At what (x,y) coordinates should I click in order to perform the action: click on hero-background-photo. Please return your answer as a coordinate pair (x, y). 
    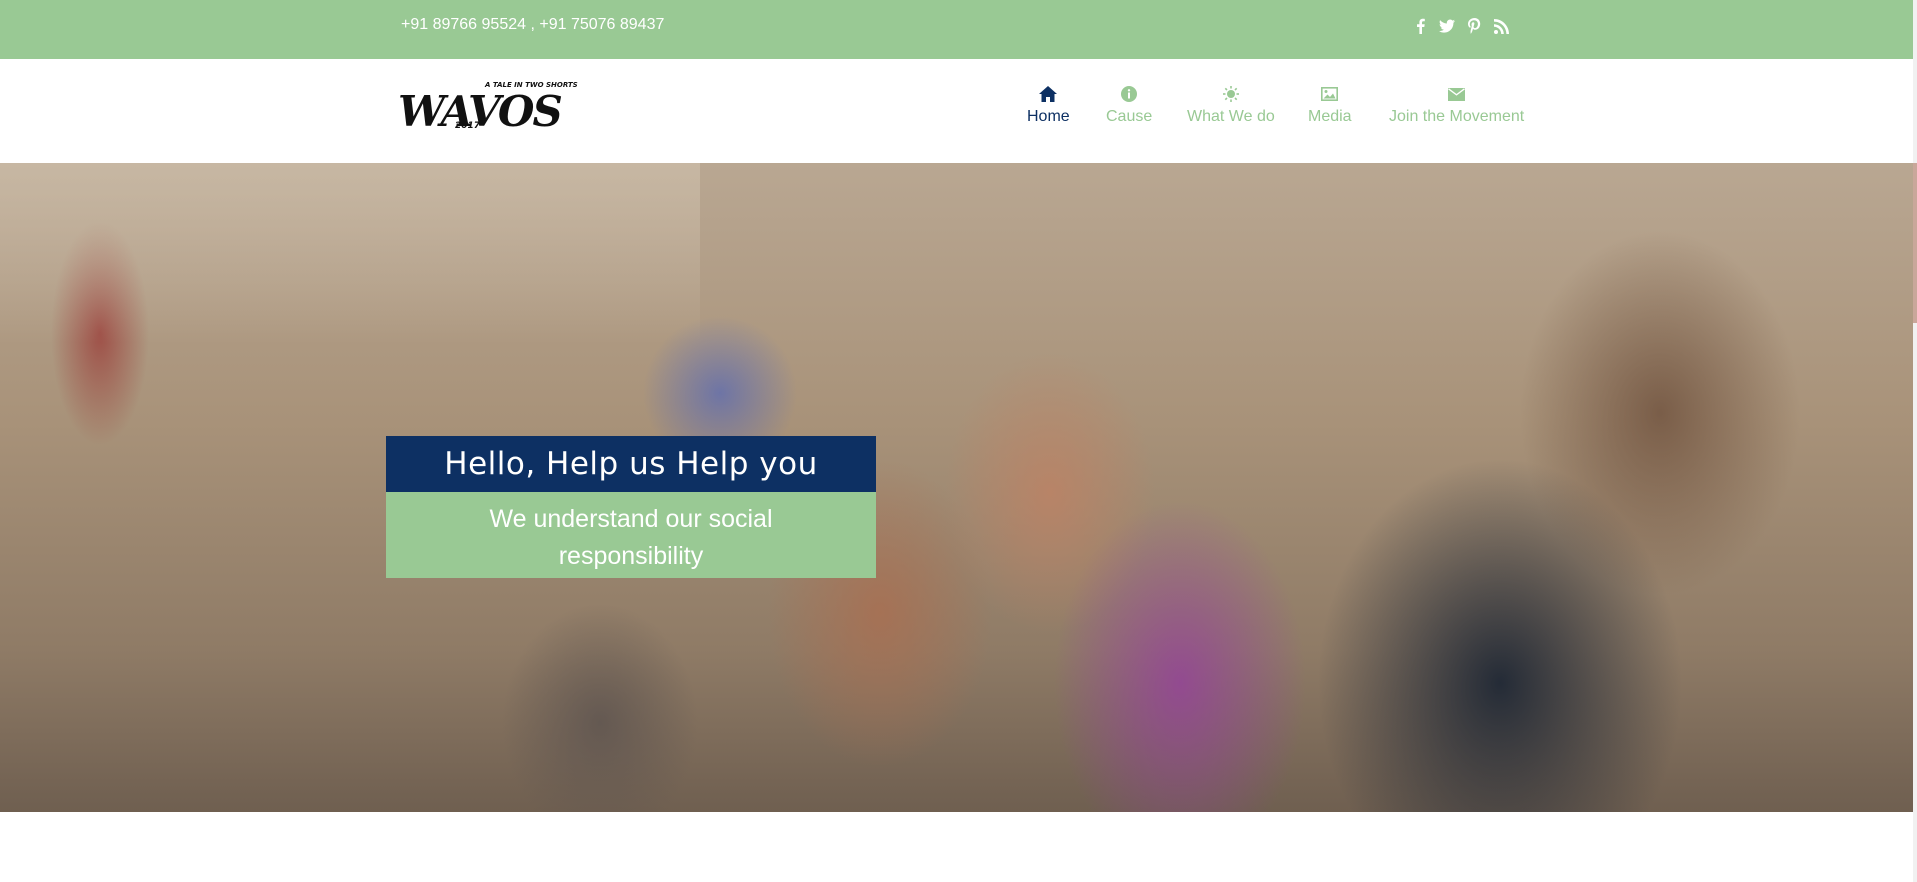
    Looking at the image, I should click on (350, 253).